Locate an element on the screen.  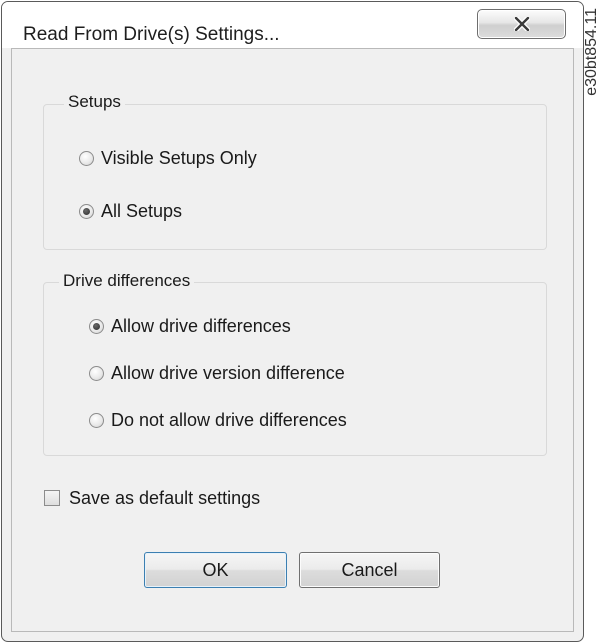
radio-allow-drive-differences: Allow drive differences is located at coordinates (190, 326).